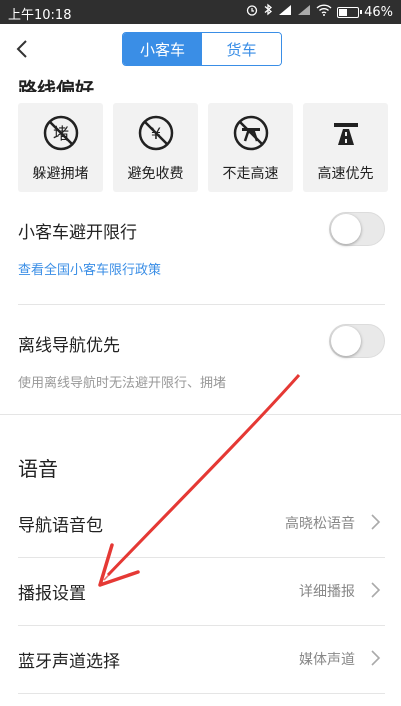 The height and width of the screenshot is (706, 401). Describe the element at coordinates (345, 174) in the screenshot. I see `pref-label: 高速优先` at that location.